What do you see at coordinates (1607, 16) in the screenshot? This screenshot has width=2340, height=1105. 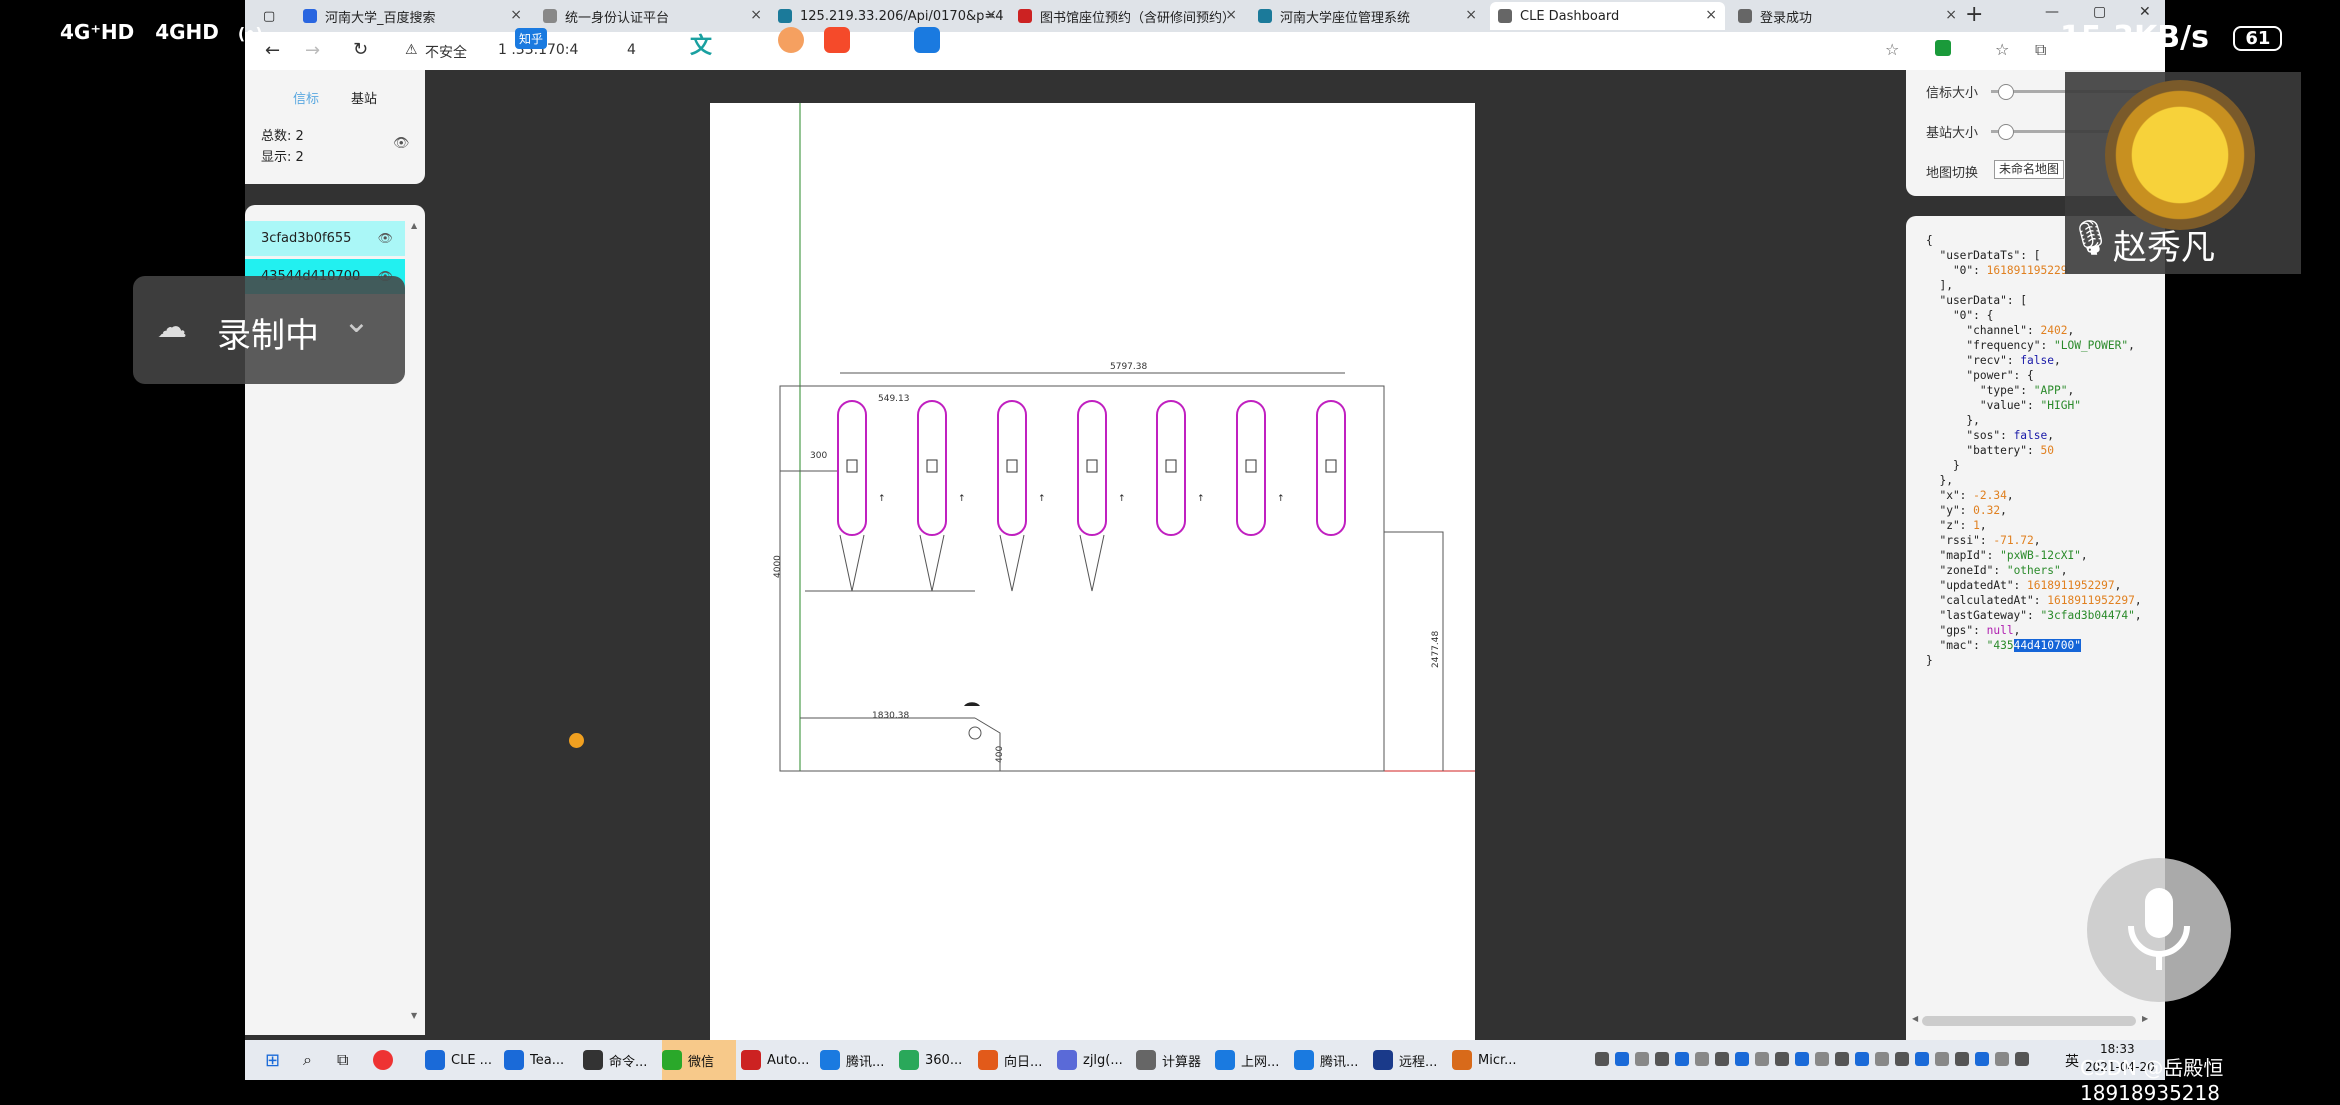 I see `browser-tab: CLE Dashboard ×` at bounding box center [1607, 16].